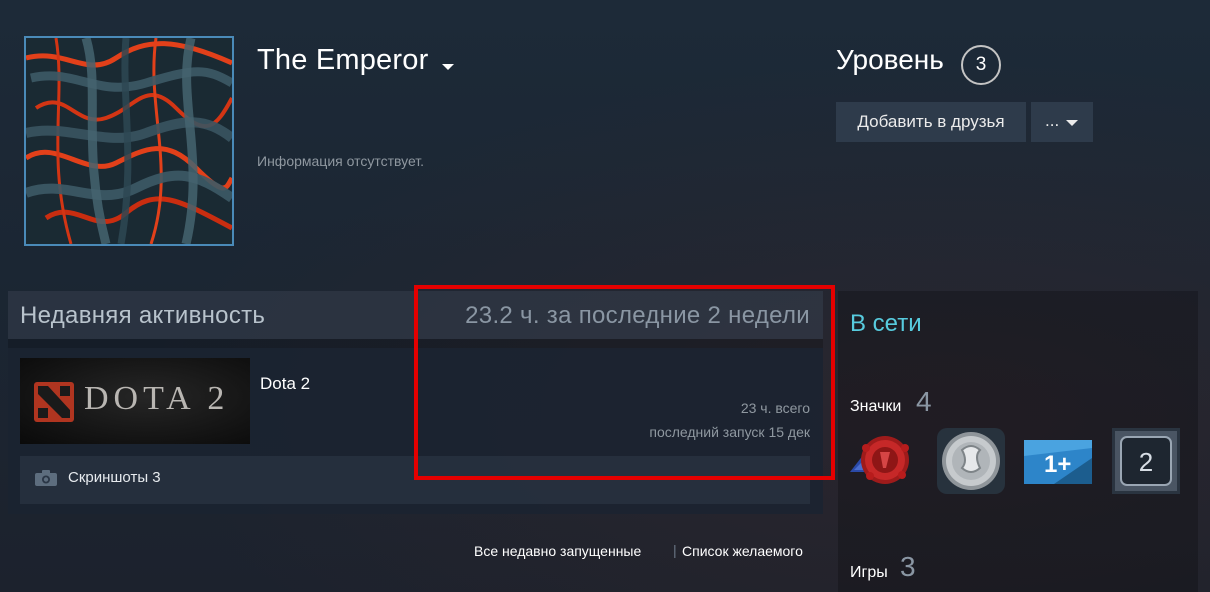 This screenshot has width=1210, height=592. Describe the element at coordinates (448, 67) in the screenshot. I see `persona-dropdown-caret-icon` at that location.